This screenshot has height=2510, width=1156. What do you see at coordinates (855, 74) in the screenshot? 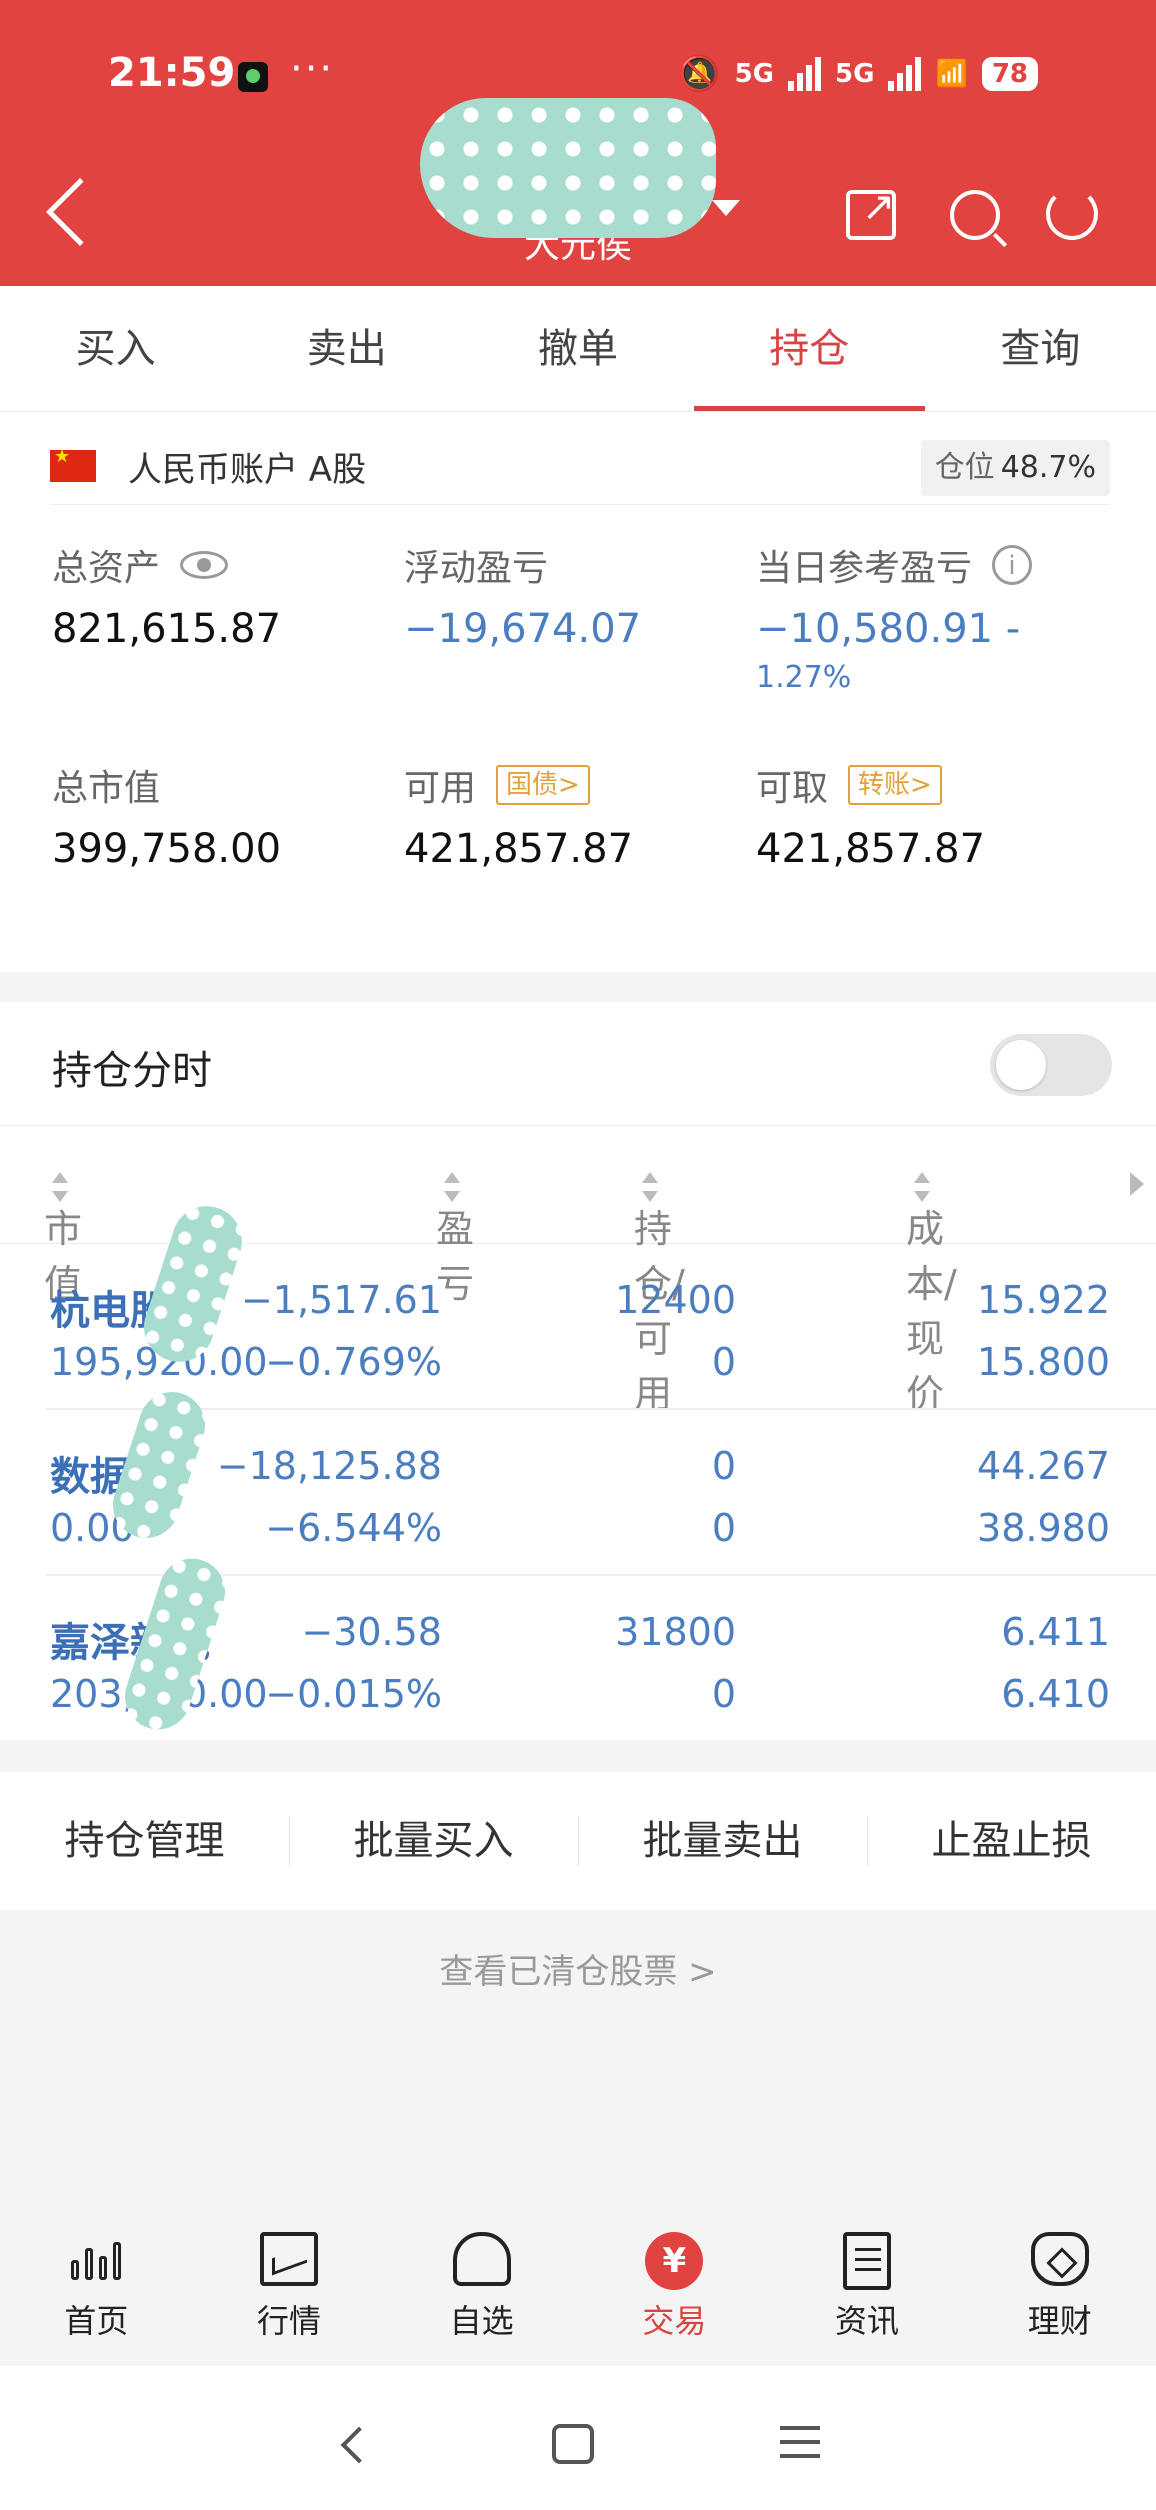
I see `network-label-2: 5G` at bounding box center [855, 74].